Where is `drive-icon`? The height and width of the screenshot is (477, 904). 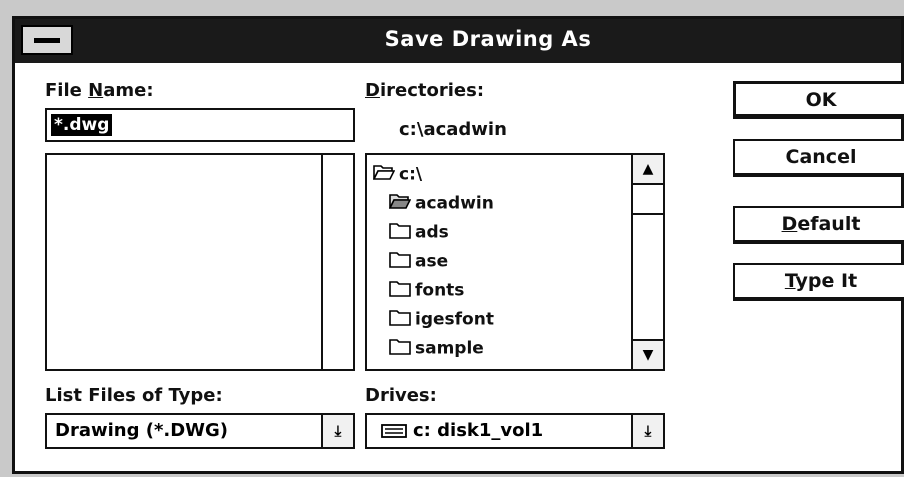
drive-icon is located at coordinates (397, 430).